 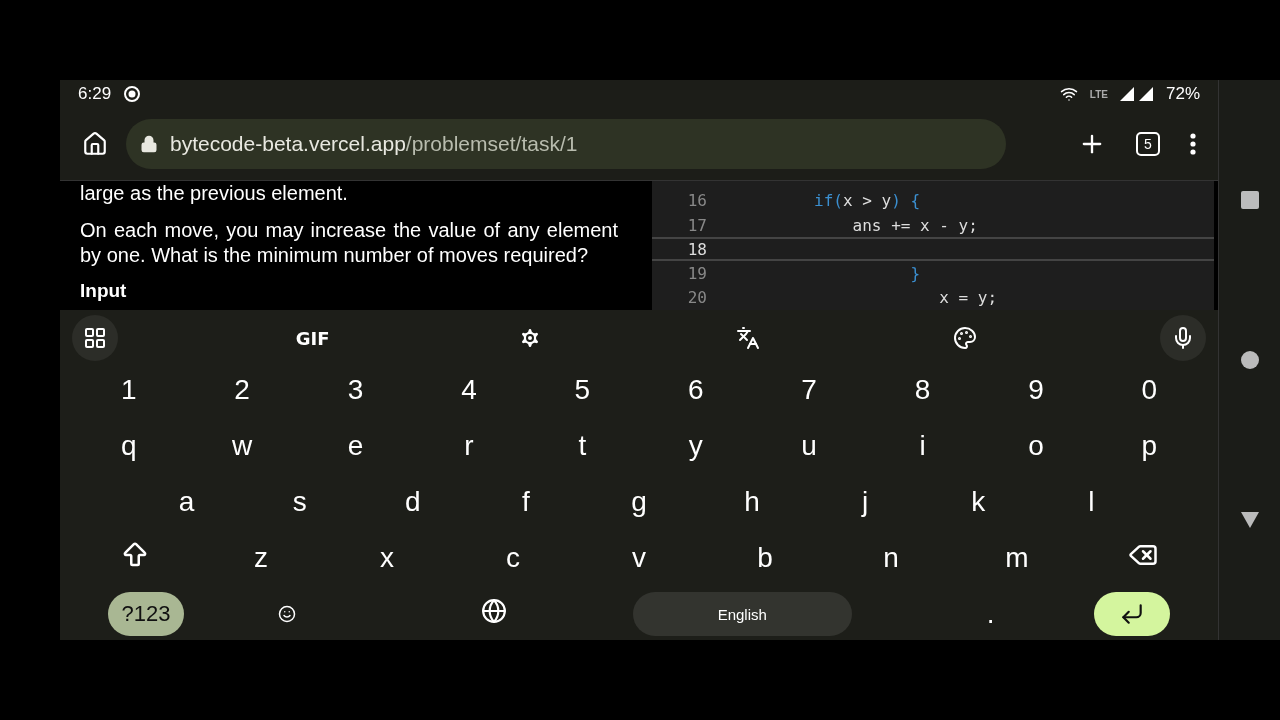 What do you see at coordinates (696, 446) in the screenshot?
I see `key: y` at bounding box center [696, 446].